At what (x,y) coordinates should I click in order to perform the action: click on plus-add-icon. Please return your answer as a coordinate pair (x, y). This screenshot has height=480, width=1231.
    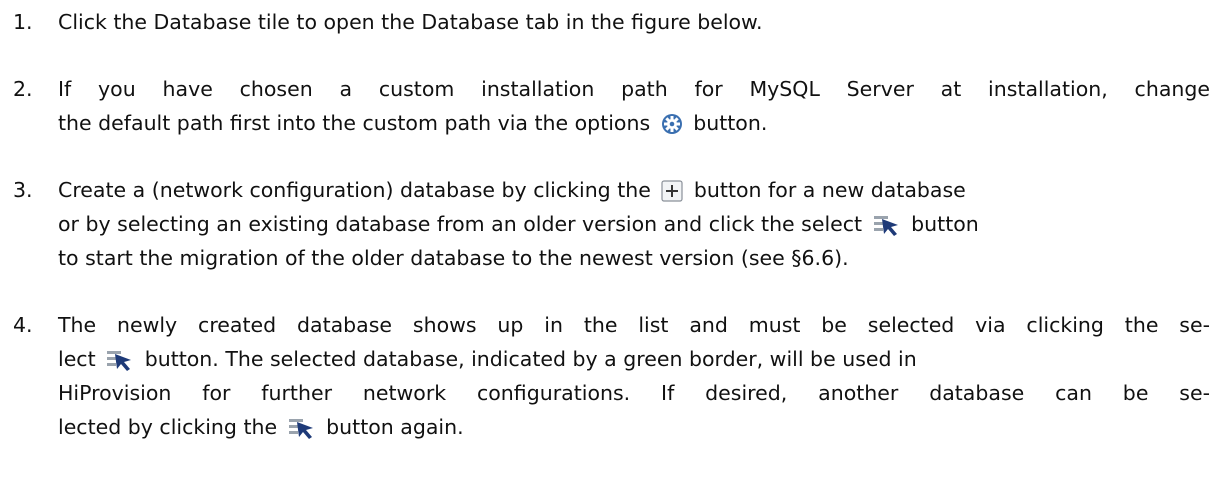
    Looking at the image, I should click on (672, 191).